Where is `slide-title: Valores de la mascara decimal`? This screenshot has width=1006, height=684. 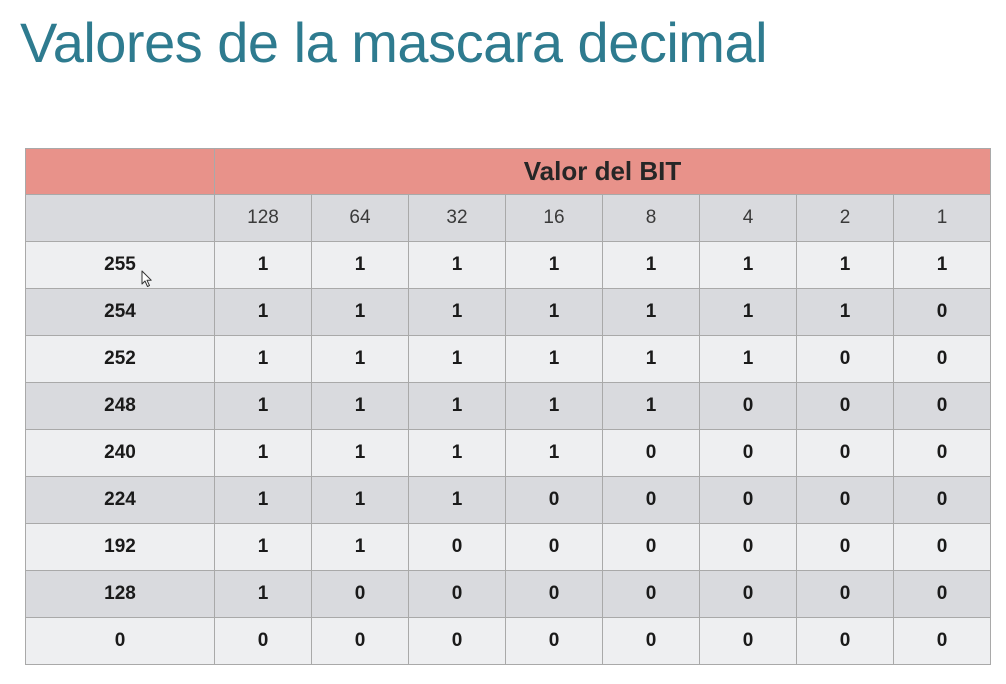 slide-title: Valores de la mascara decimal is located at coordinates (394, 42).